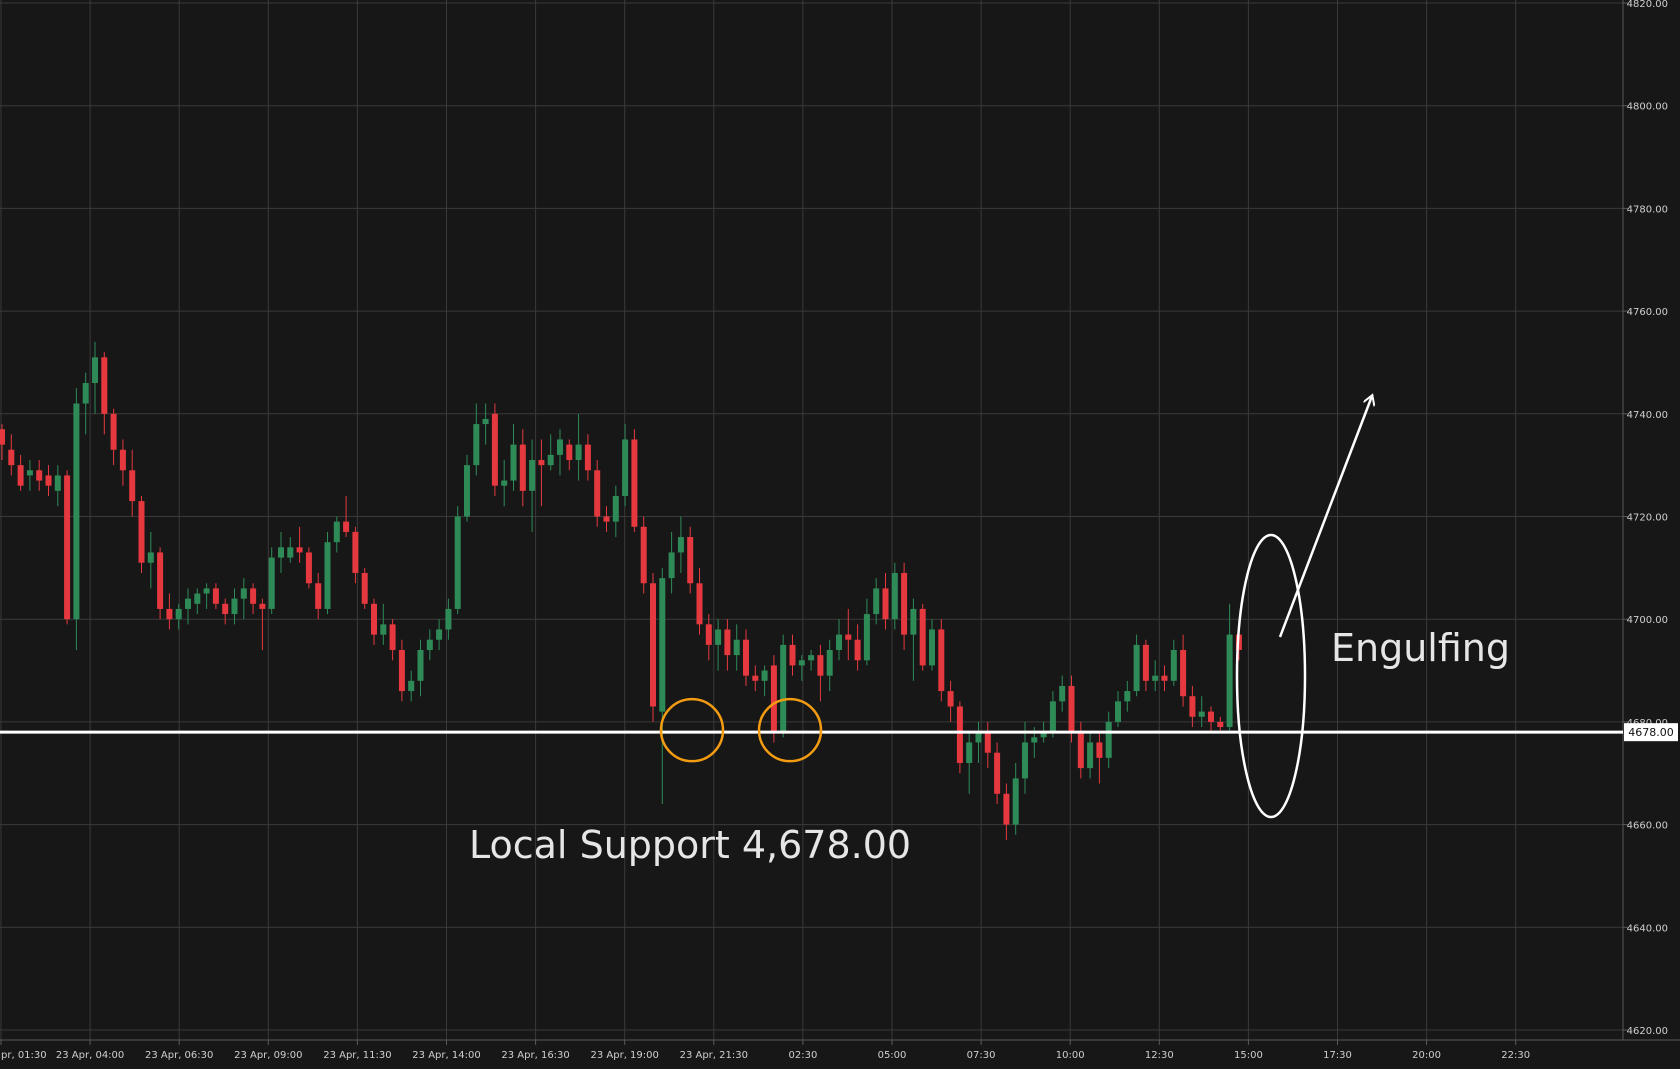 The width and height of the screenshot is (1680, 1069). I want to click on x-tick-label: 02:30, so click(802, 1055).